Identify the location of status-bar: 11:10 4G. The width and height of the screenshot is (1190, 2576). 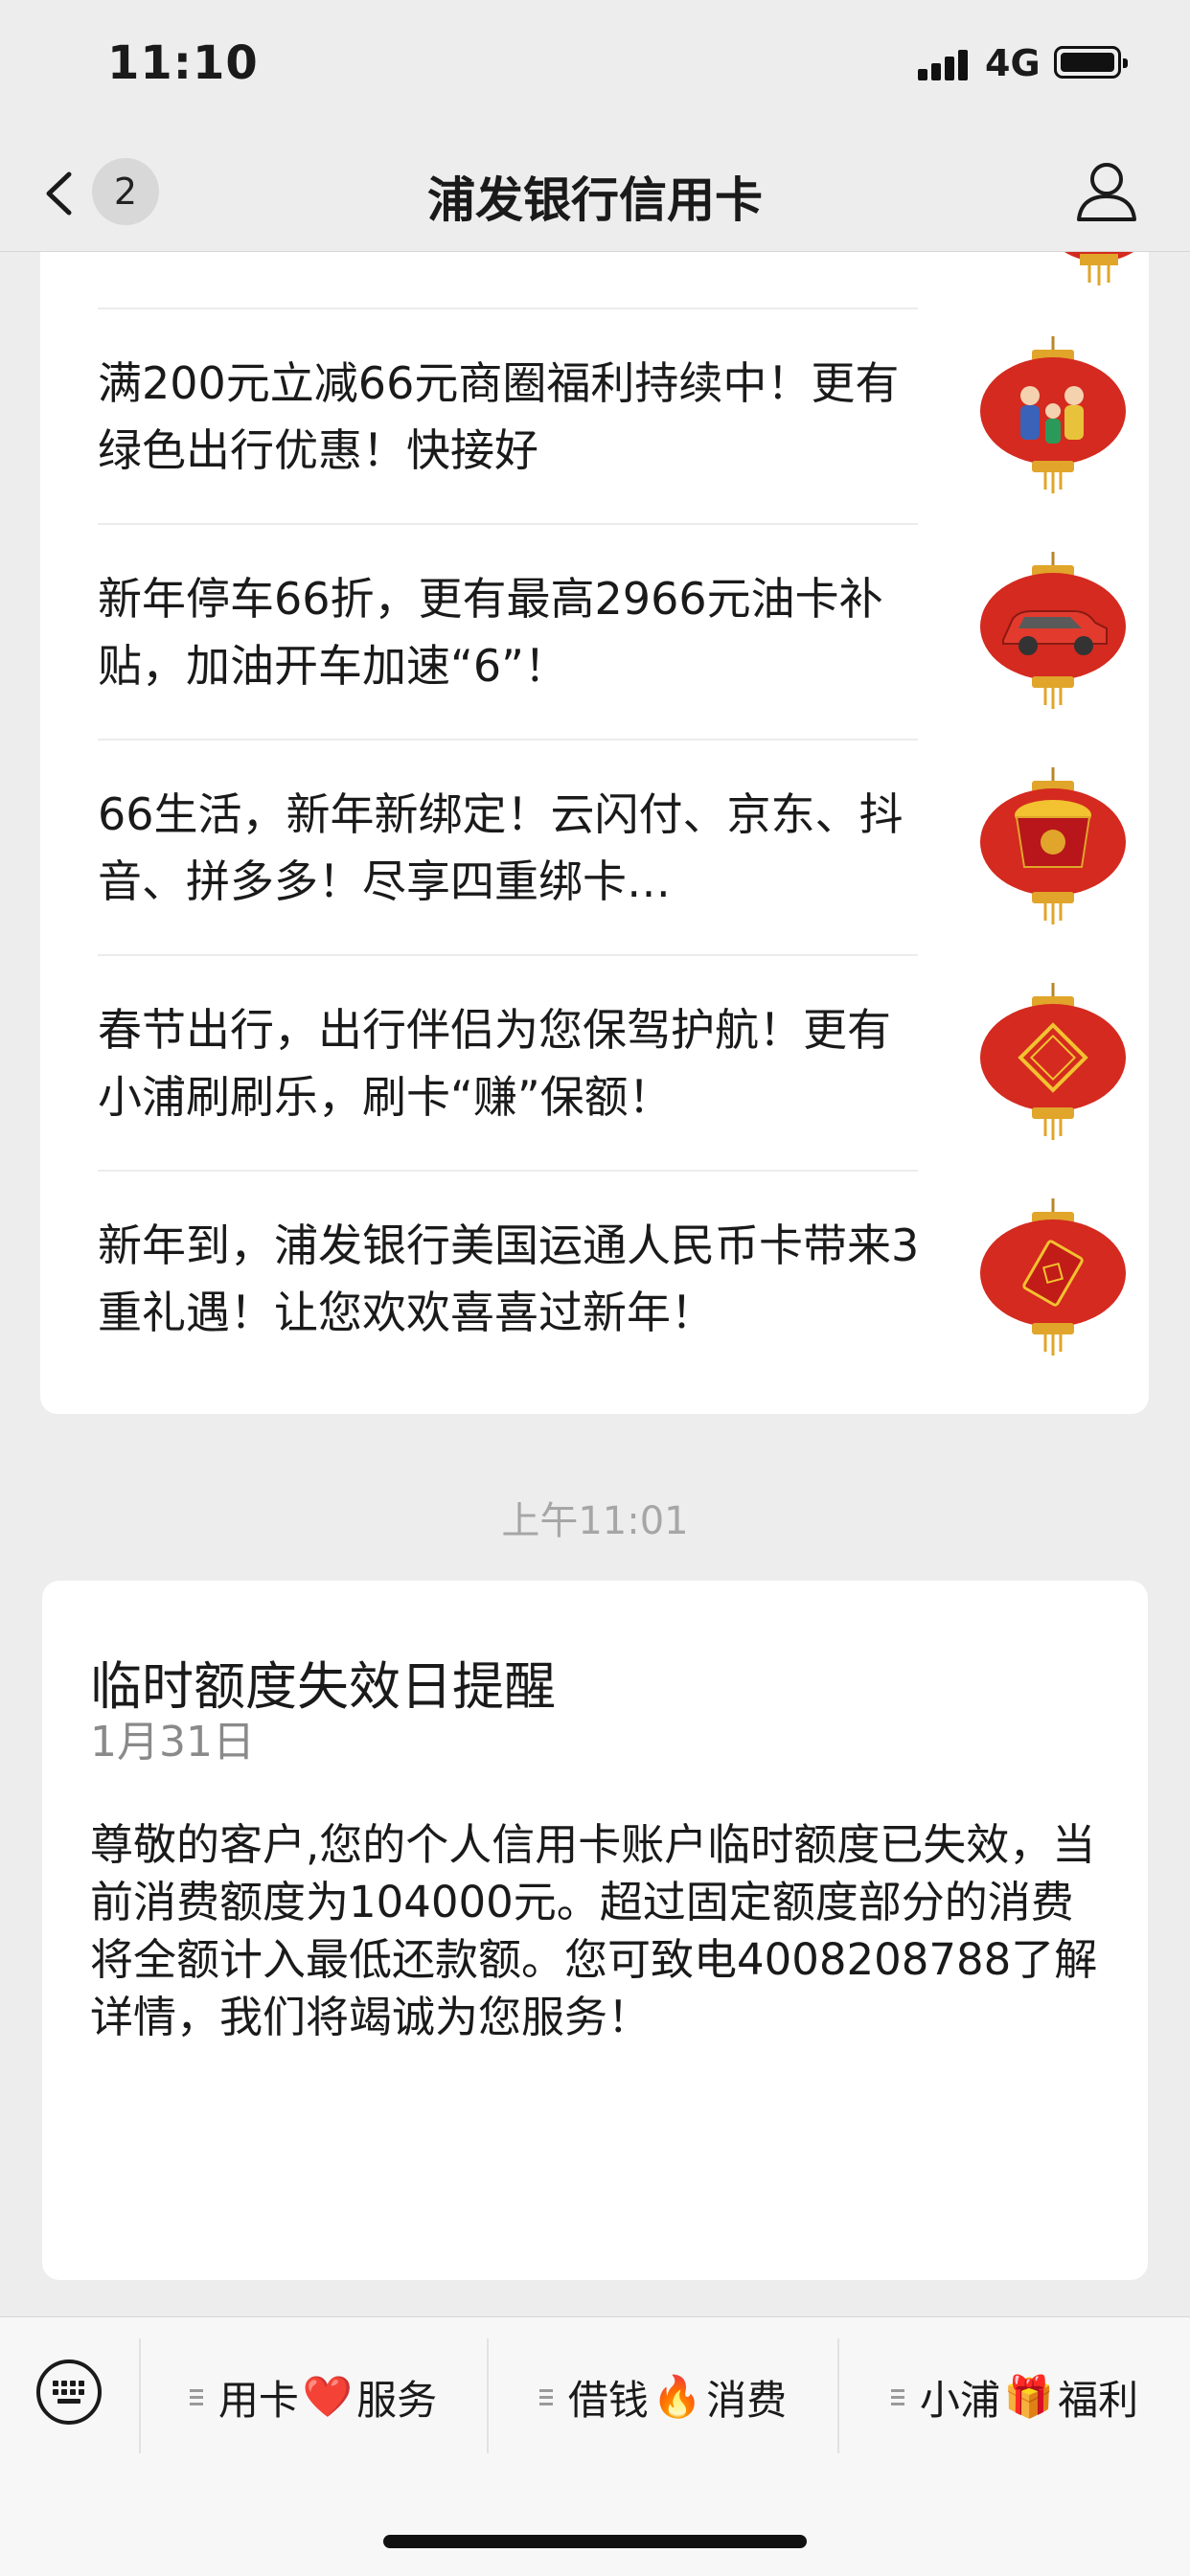
(595, 65).